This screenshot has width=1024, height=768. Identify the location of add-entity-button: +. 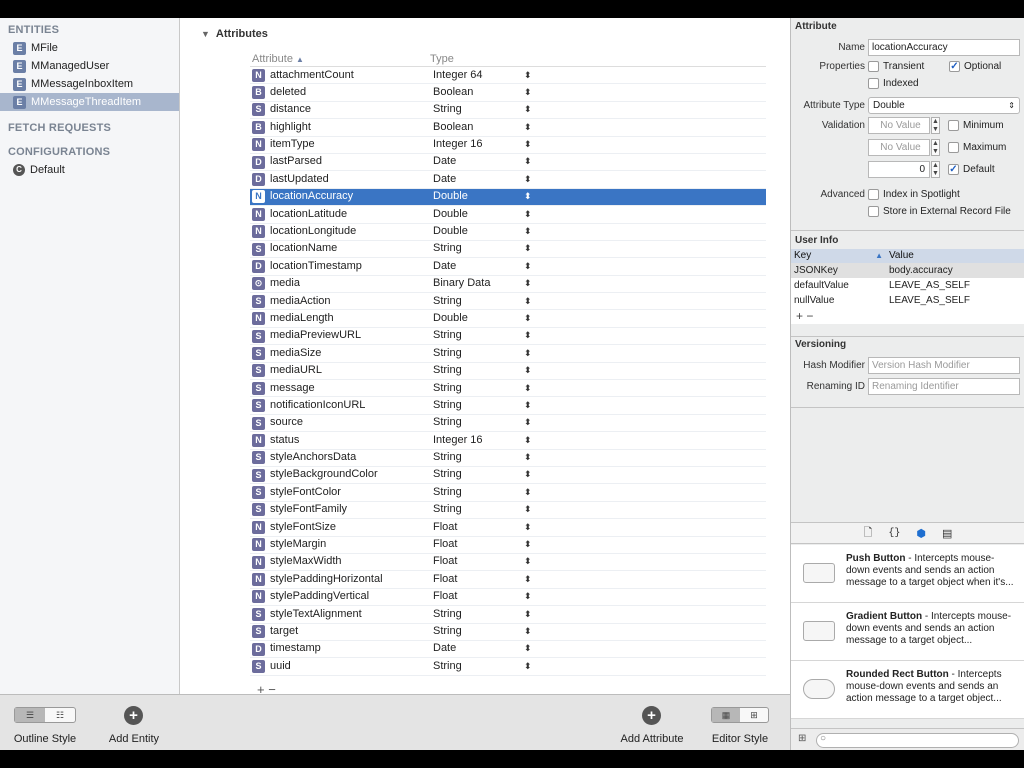
(133, 715).